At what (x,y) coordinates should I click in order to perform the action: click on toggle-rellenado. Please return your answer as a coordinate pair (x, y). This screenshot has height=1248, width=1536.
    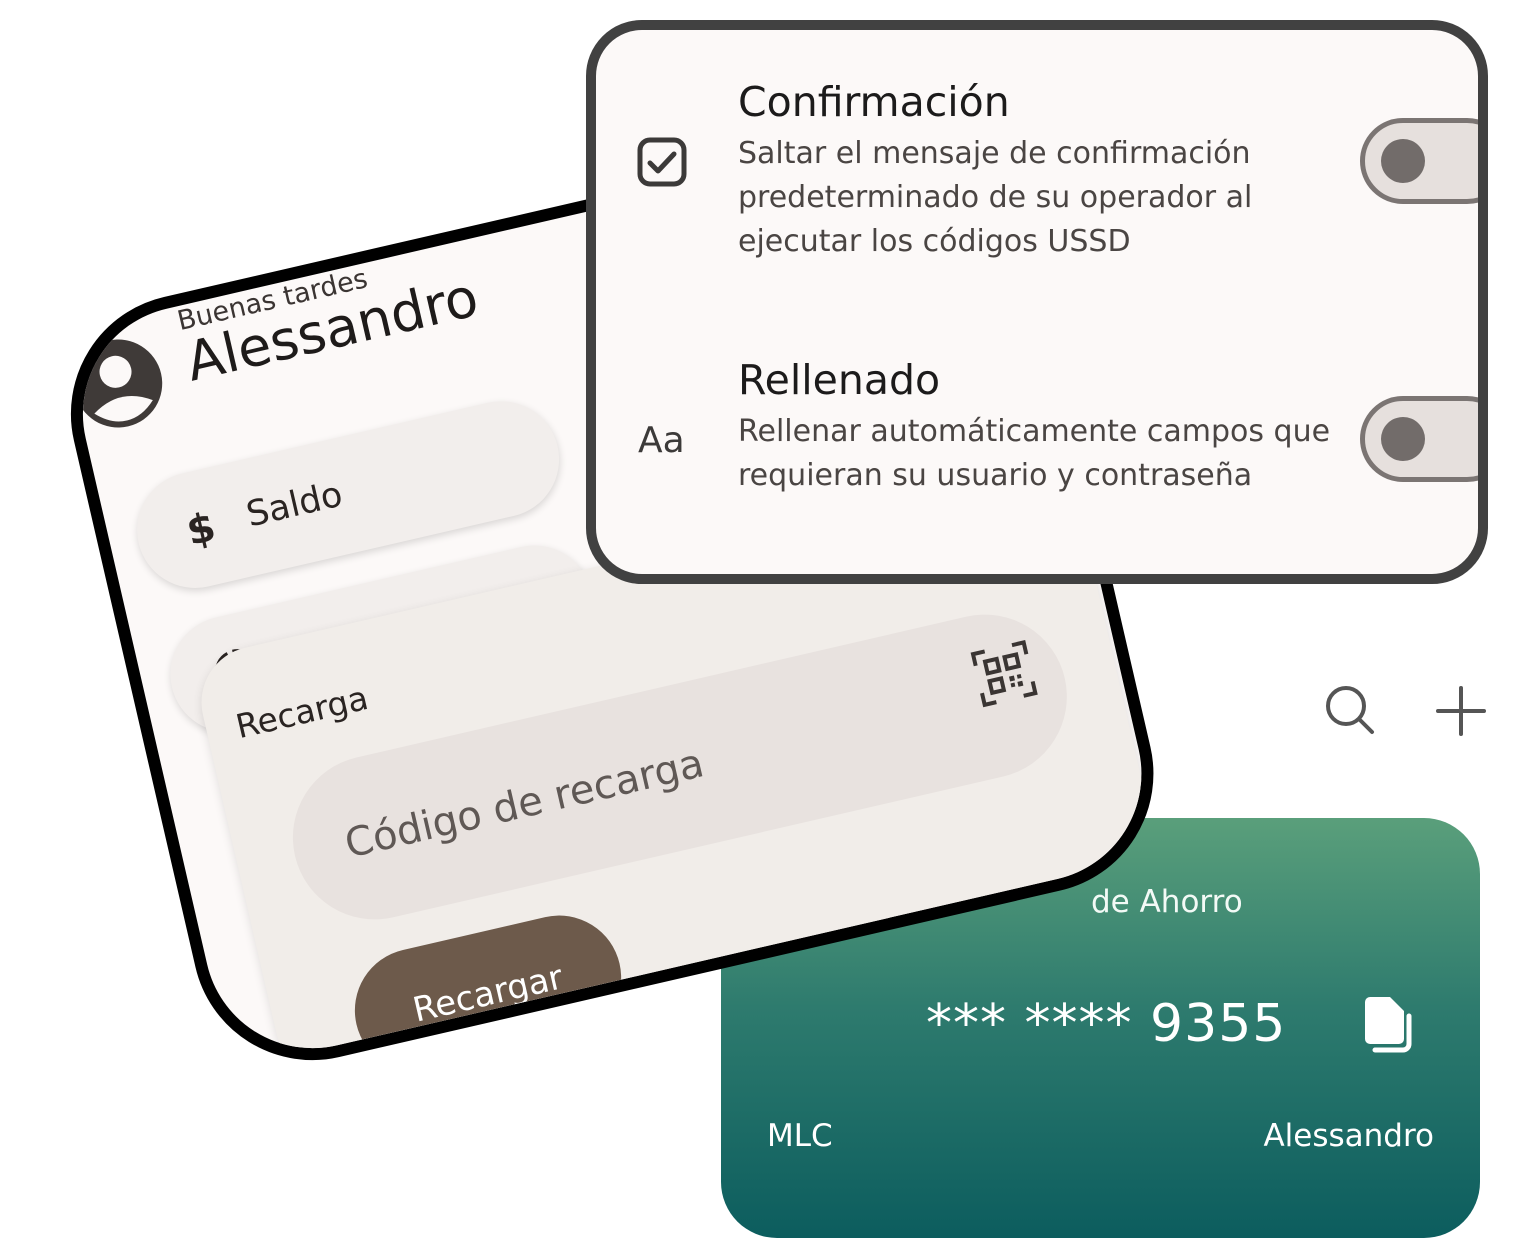
    Looking at the image, I should click on (1419, 439).